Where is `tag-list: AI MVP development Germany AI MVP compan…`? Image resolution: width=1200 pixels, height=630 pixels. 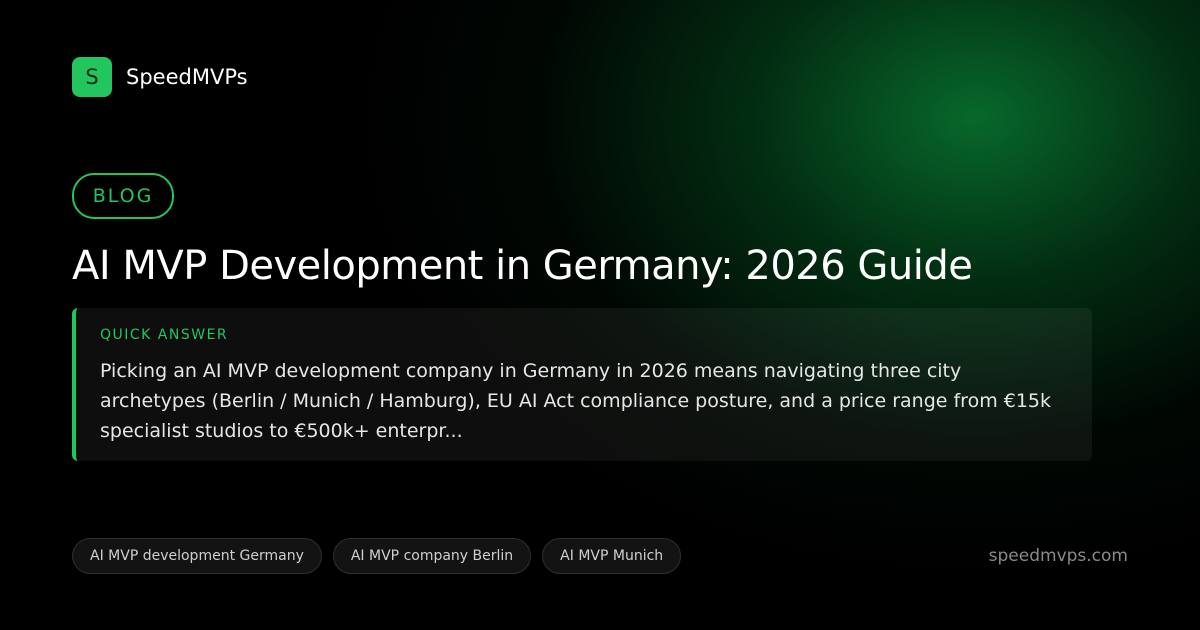 tag-list: AI MVP development Germany AI MVP compan… is located at coordinates (382, 556).